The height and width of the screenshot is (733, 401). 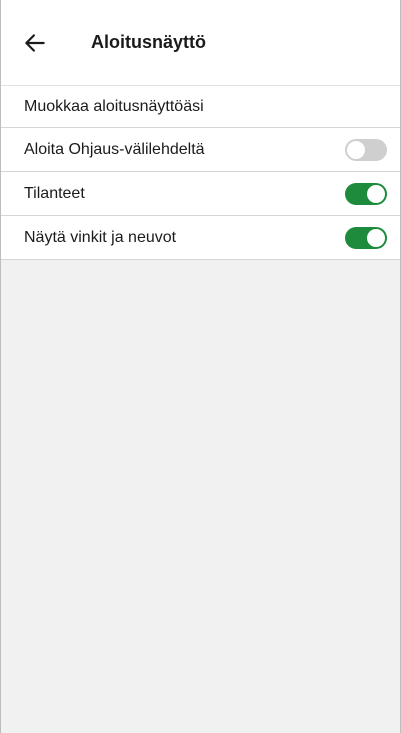 What do you see at coordinates (200, 194) in the screenshot?
I see `setting-row-scenes: Tilanteet` at bounding box center [200, 194].